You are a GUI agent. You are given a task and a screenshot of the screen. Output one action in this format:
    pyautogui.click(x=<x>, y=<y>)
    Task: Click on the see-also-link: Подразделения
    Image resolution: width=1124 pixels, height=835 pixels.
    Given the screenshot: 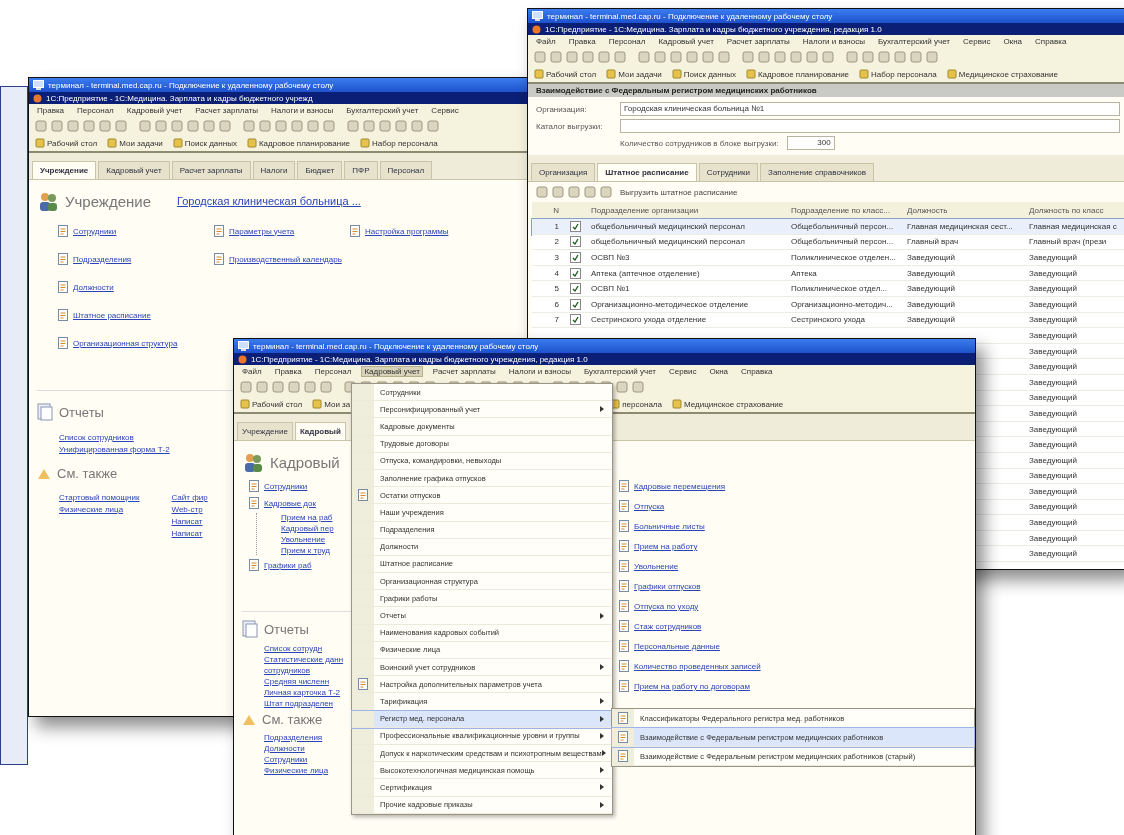 What is the action you would take?
    pyautogui.click(x=293, y=737)
    